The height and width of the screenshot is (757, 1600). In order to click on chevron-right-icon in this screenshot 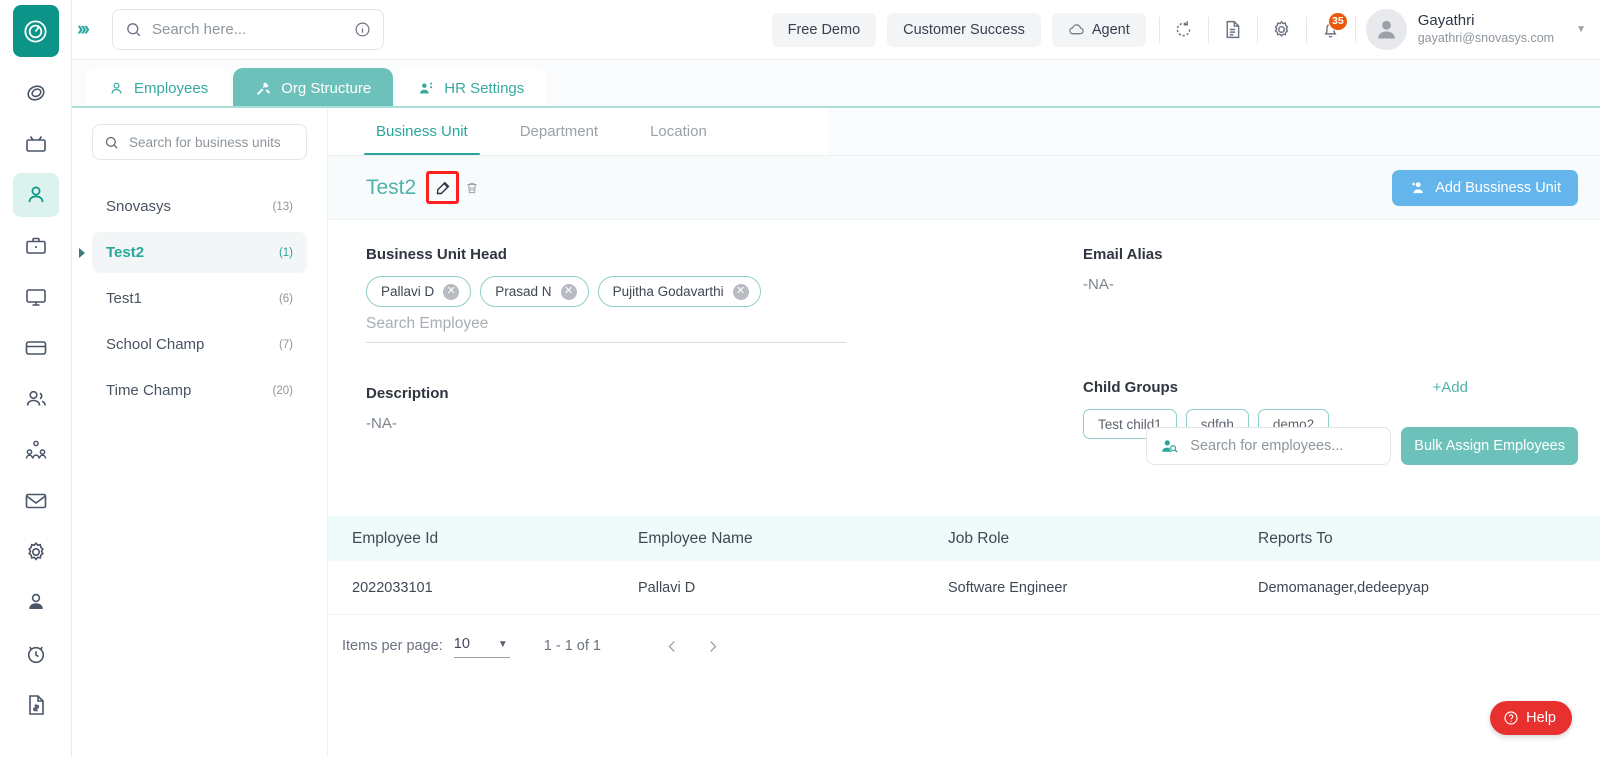, I will do `click(713, 646)`.